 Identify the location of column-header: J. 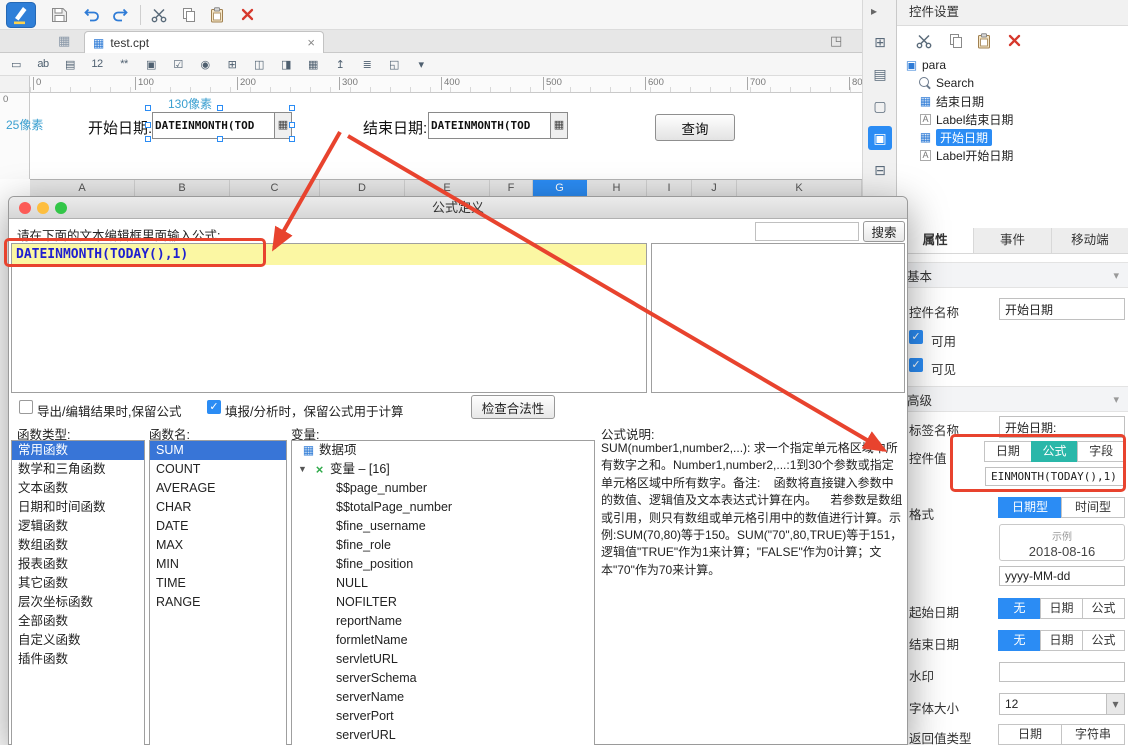
(714, 188).